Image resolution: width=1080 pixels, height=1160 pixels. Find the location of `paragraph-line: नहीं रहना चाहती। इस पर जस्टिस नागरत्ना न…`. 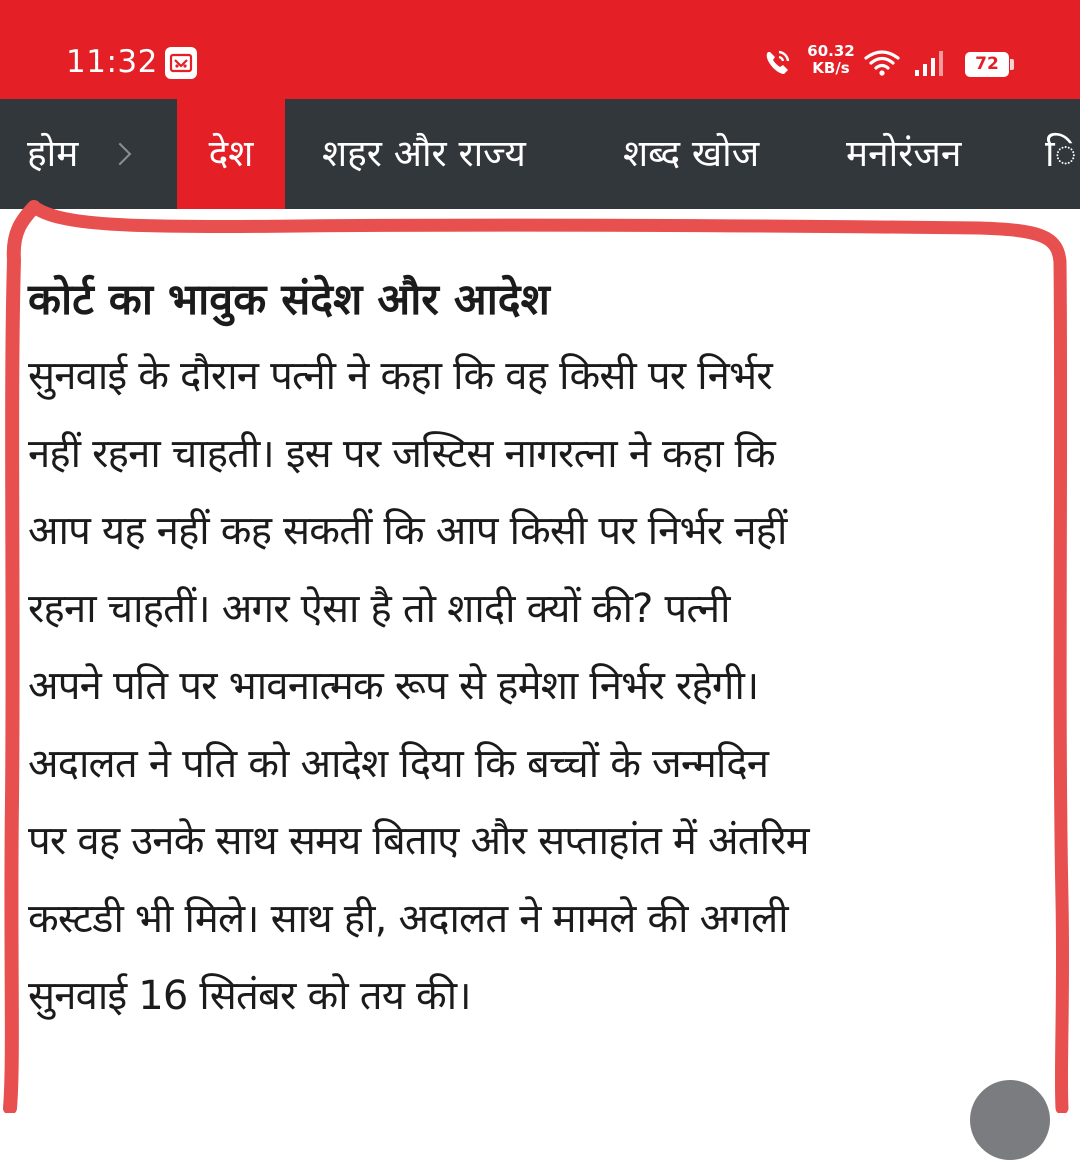

paragraph-line: नहीं रहना चाहती। इस पर जस्टिस नागरत्ना न… is located at coordinates (402, 453).